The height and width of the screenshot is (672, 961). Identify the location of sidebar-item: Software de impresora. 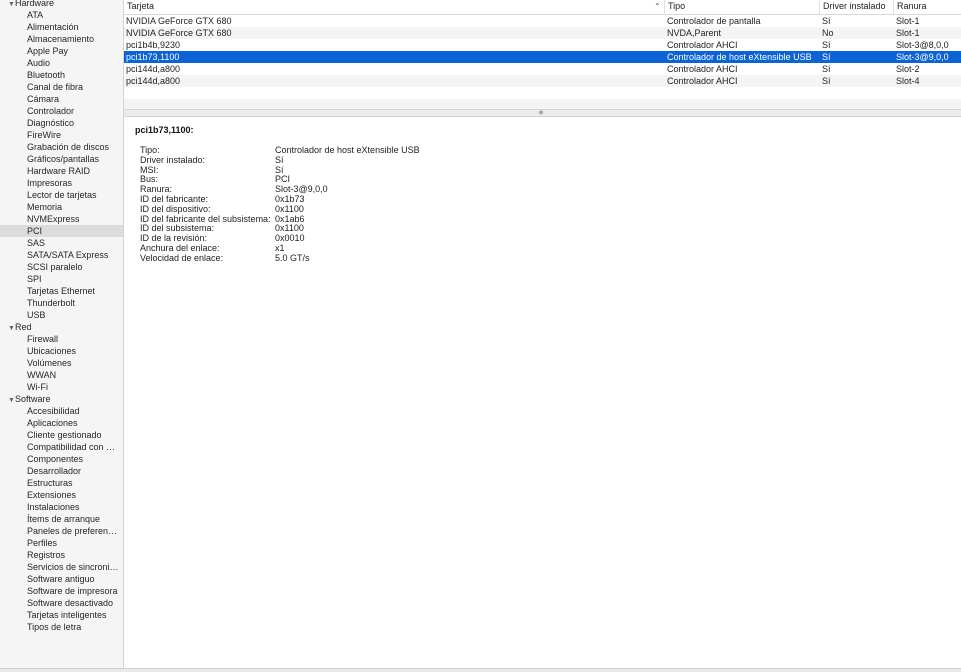
(61, 591).